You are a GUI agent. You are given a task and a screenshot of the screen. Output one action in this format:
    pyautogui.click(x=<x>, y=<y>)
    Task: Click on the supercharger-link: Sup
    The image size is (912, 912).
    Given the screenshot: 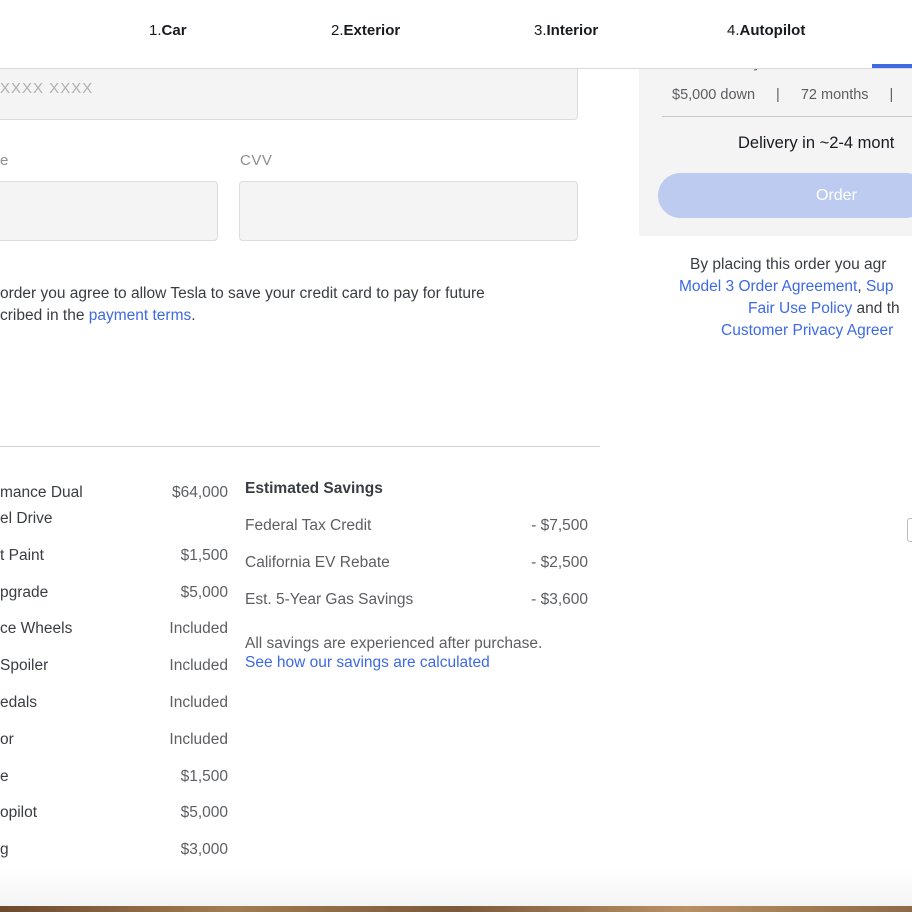 What is the action you would take?
    pyautogui.click(x=880, y=286)
    